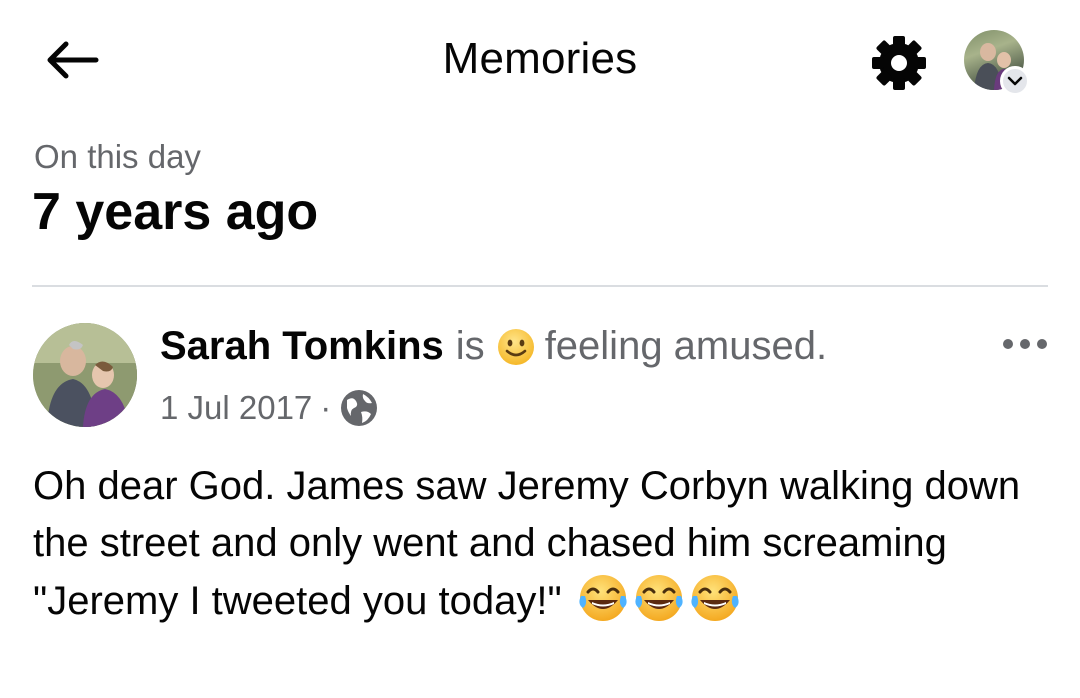  What do you see at coordinates (493, 346) in the screenshot?
I see `post-header: Sarah Tomkins is feeling amused.` at bounding box center [493, 346].